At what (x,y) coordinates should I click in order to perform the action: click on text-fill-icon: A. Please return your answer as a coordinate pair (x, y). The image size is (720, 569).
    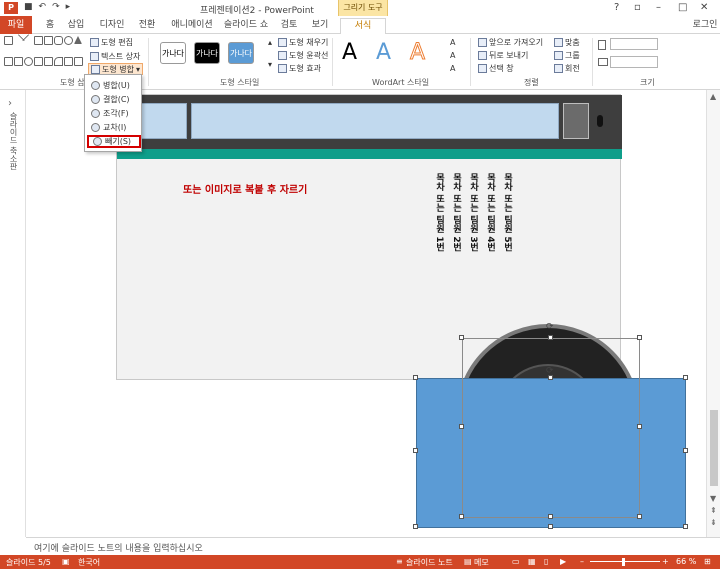
    Looking at the image, I should click on (452, 42).